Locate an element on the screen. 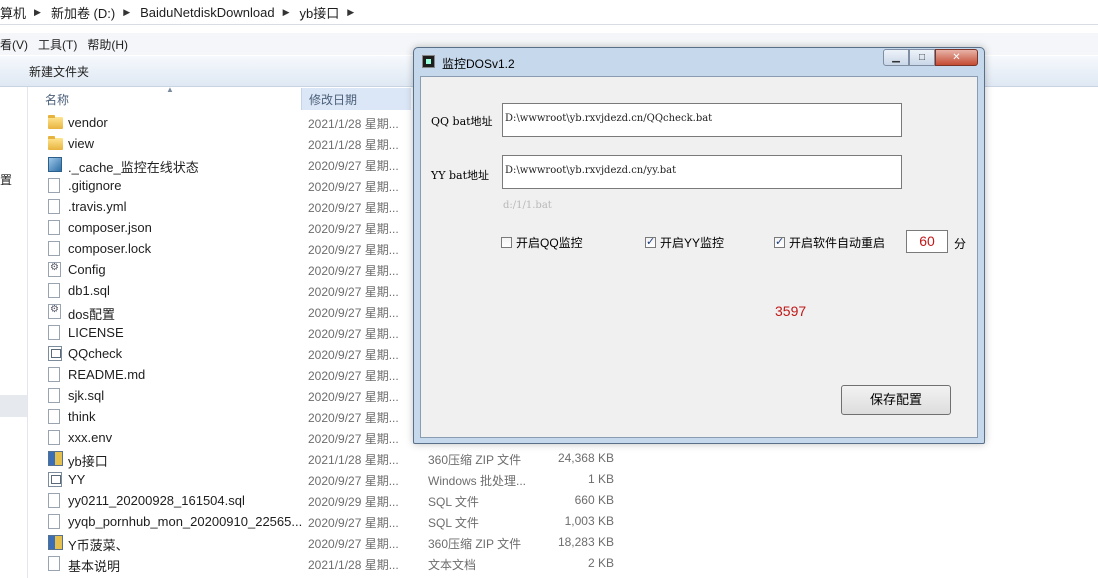 This screenshot has width=1098, height=578. column-header-name-label: 名称 is located at coordinates (57, 99).